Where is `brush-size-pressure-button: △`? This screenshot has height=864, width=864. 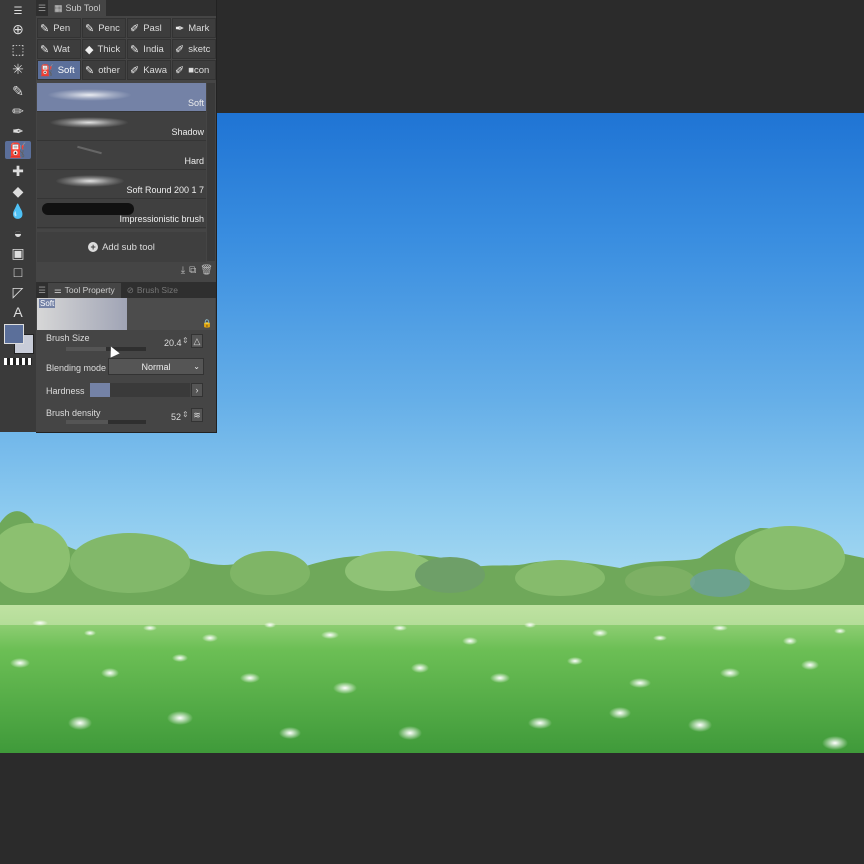 brush-size-pressure-button: △ is located at coordinates (197, 341).